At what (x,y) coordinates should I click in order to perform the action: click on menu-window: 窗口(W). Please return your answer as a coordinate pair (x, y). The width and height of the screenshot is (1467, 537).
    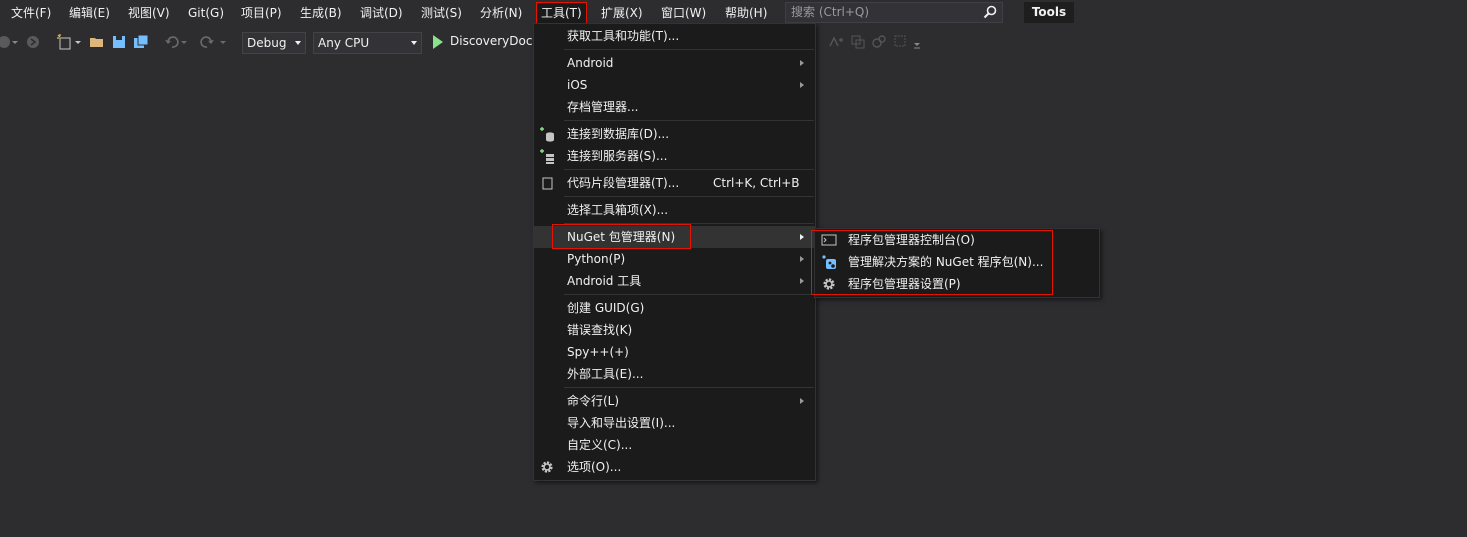
    Looking at the image, I should click on (683, 13).